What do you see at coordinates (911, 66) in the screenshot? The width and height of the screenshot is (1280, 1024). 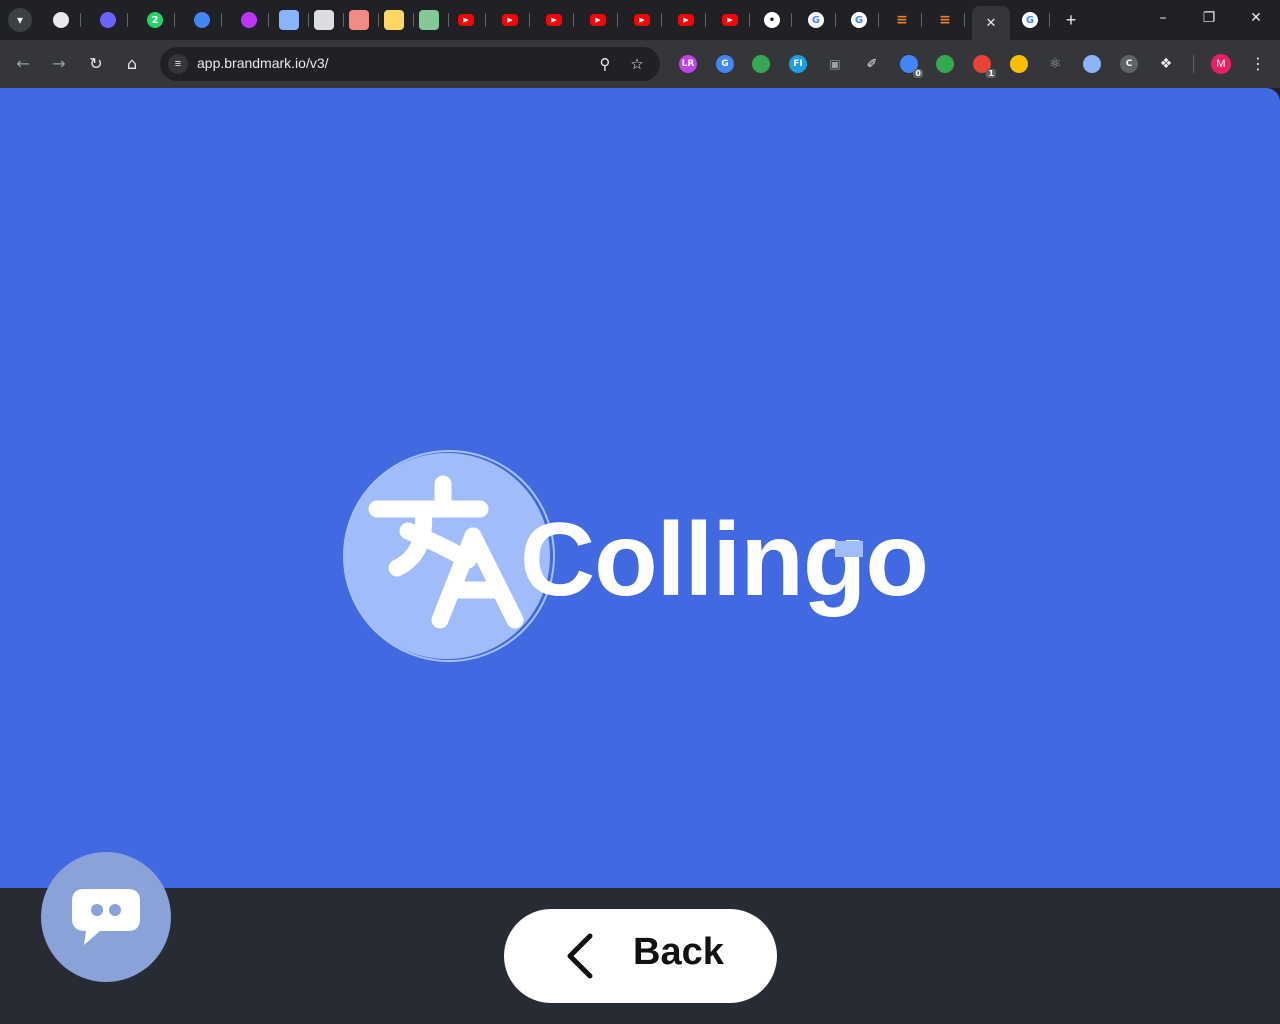 I see `gauge-extension-icon: 0` at bounding box center [911, 66].